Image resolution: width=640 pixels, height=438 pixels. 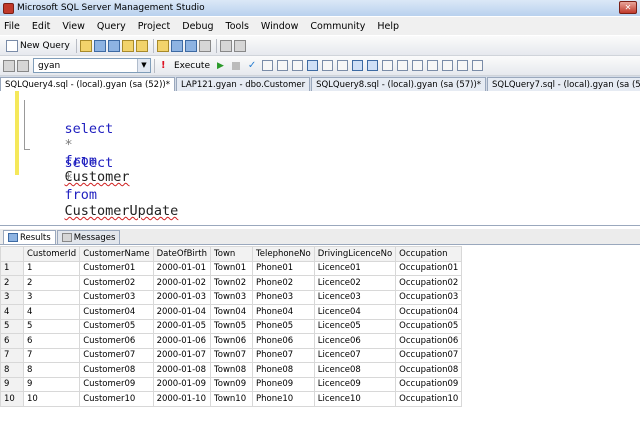 What do you see at coordinates (127, 45) in the screenshot?
I see `dmx-query-icon` at bounding box center [127, 45].